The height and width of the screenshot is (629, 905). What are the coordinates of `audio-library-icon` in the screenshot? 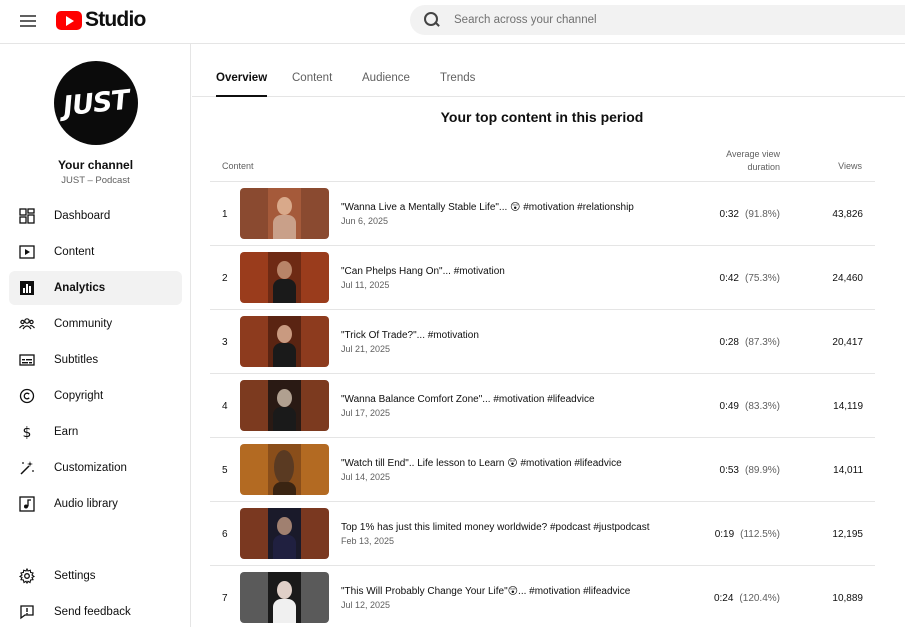 It's located at (27, 504).